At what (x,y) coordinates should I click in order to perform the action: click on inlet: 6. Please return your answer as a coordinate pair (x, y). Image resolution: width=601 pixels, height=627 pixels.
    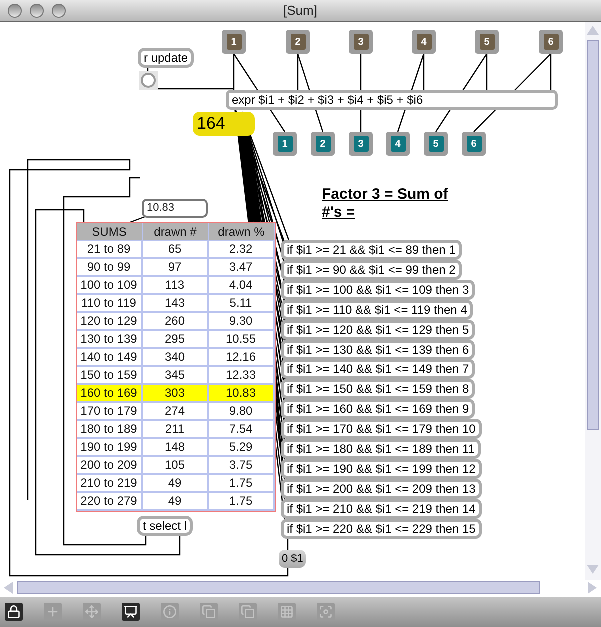
    Looking at the image, I should click on (551, 42).